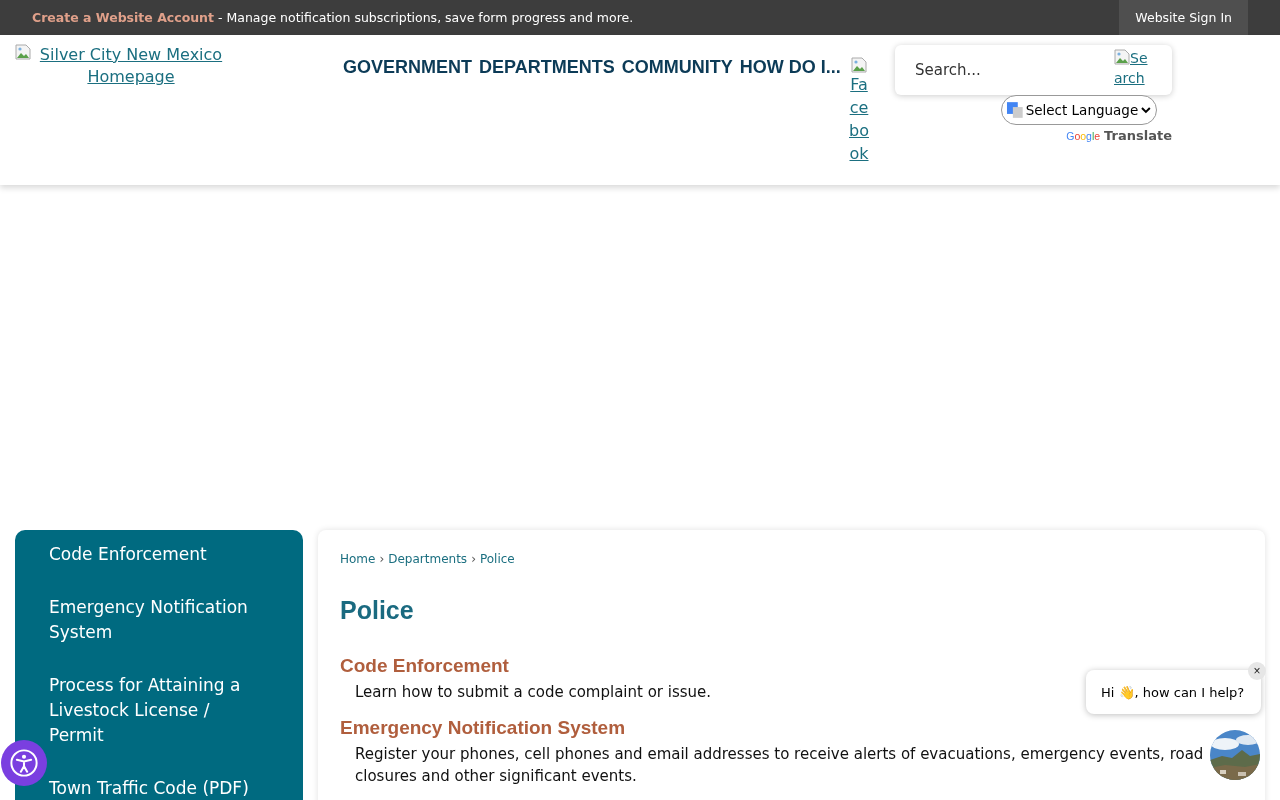  I want to click on breadcrumb-link: Departments, so click(428, 559).